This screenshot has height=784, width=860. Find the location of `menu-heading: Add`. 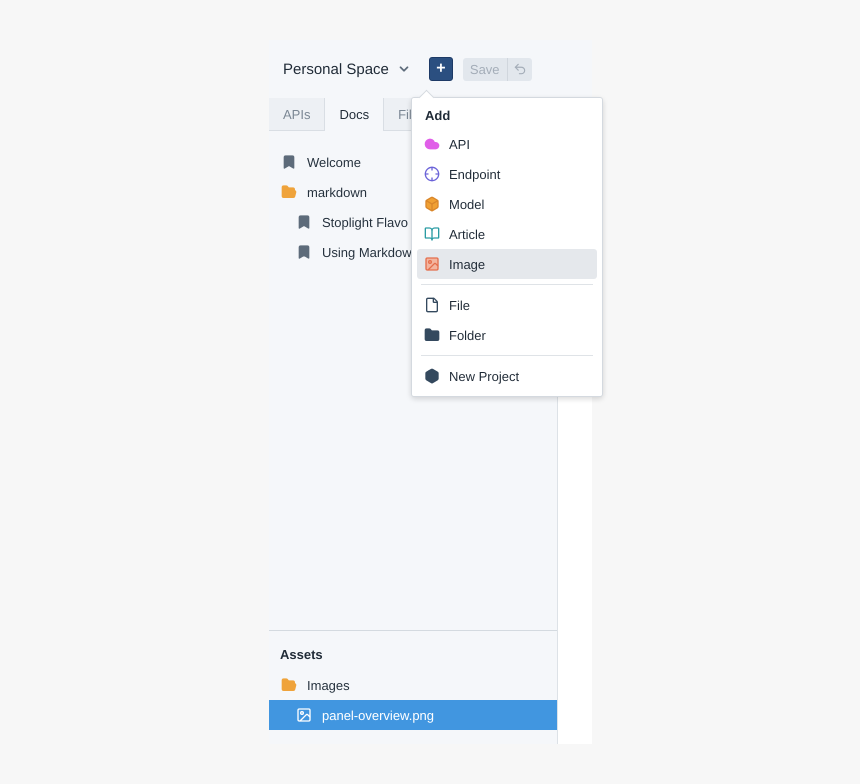

menu-heading: Add is located at coordinates (438, 116).